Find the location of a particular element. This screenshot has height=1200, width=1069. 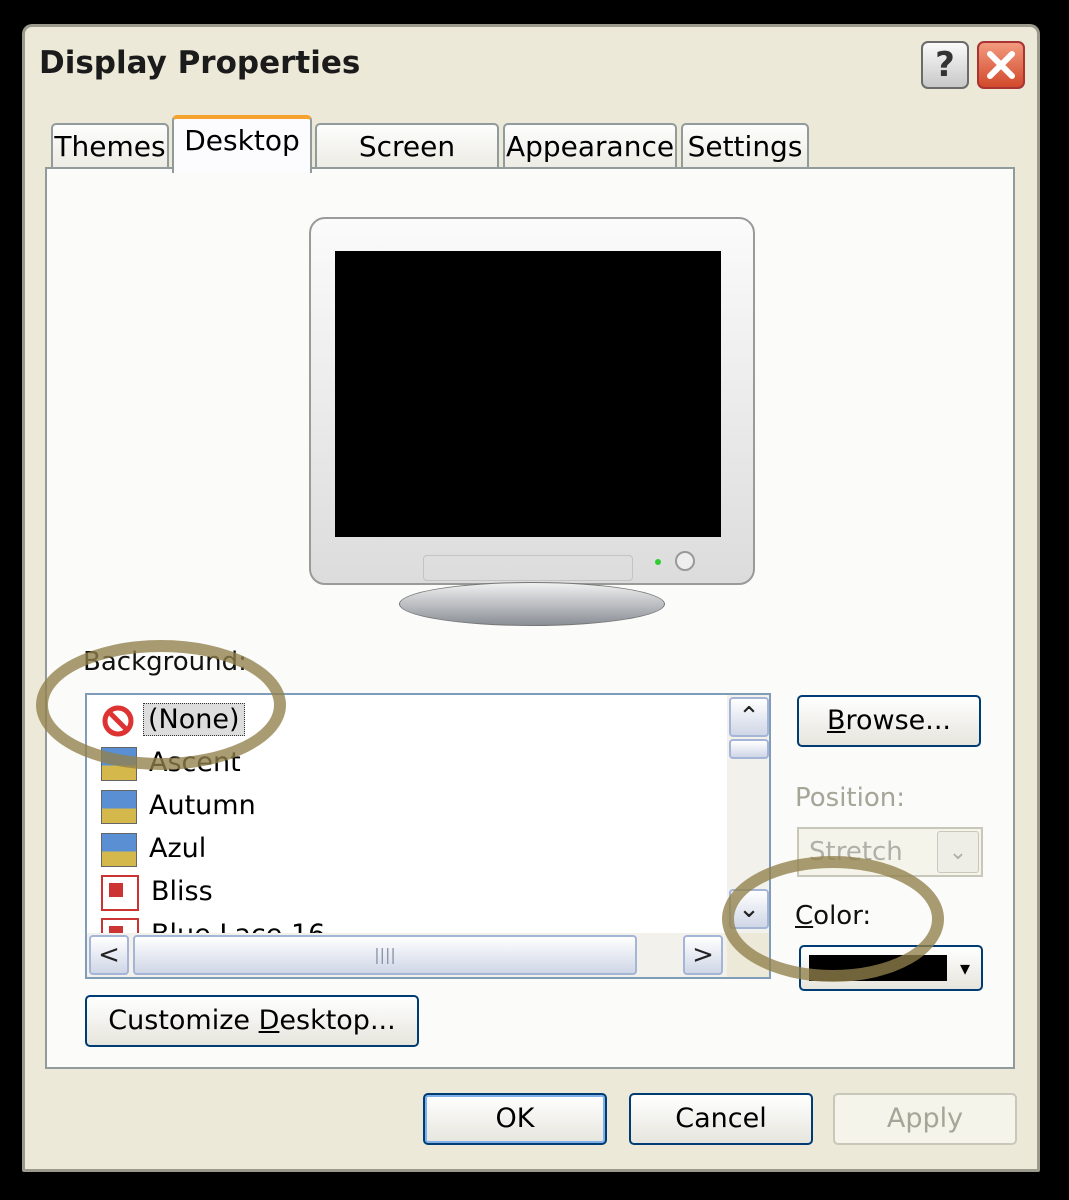

window-title: Display Properties is located at coordinates (200, 63).